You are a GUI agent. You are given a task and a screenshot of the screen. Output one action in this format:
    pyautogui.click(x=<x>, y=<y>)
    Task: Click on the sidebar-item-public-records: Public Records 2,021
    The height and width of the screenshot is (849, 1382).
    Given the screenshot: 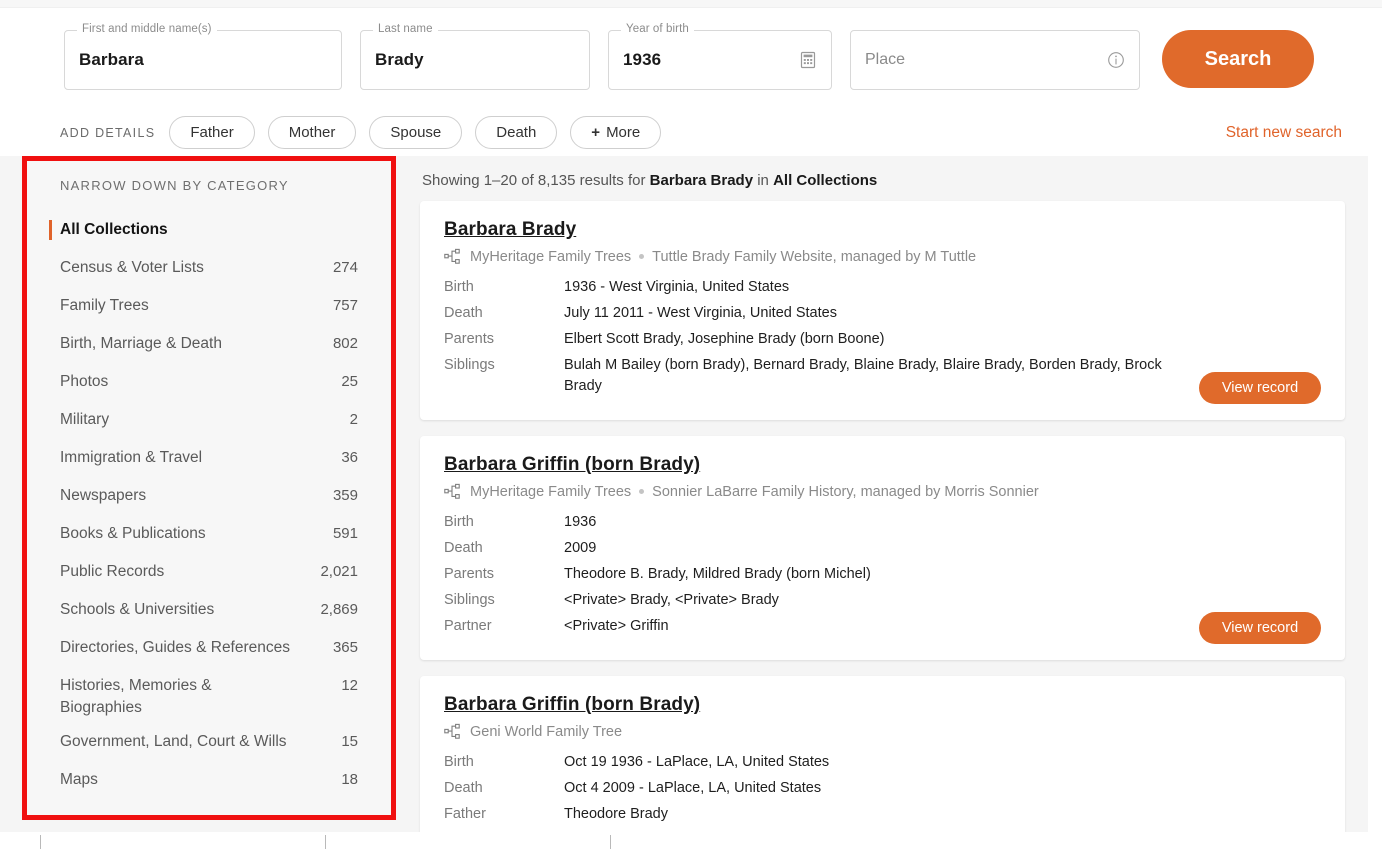 What is the action you would take?
    pyautogui.click(x=209, y=574)
    